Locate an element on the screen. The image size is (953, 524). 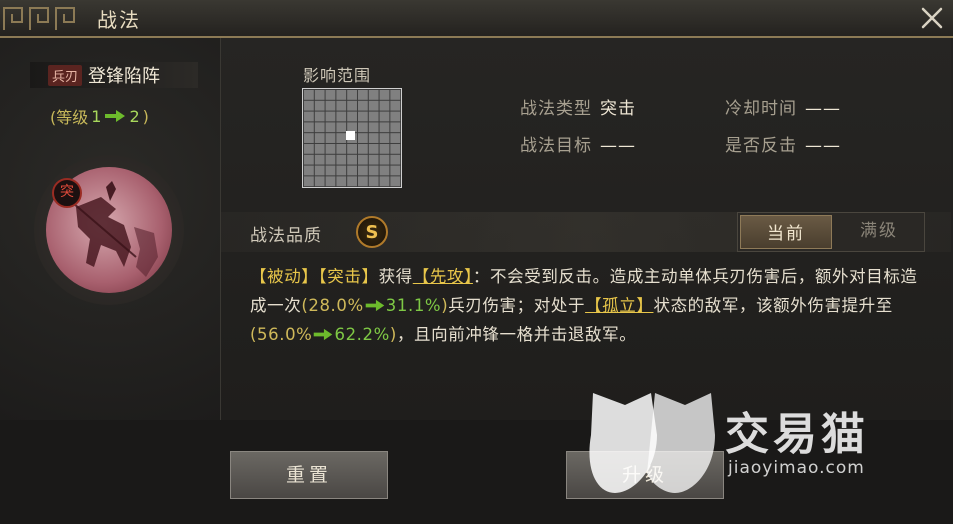
upgrade-button: 升级 is located at coordinates (645, 475).